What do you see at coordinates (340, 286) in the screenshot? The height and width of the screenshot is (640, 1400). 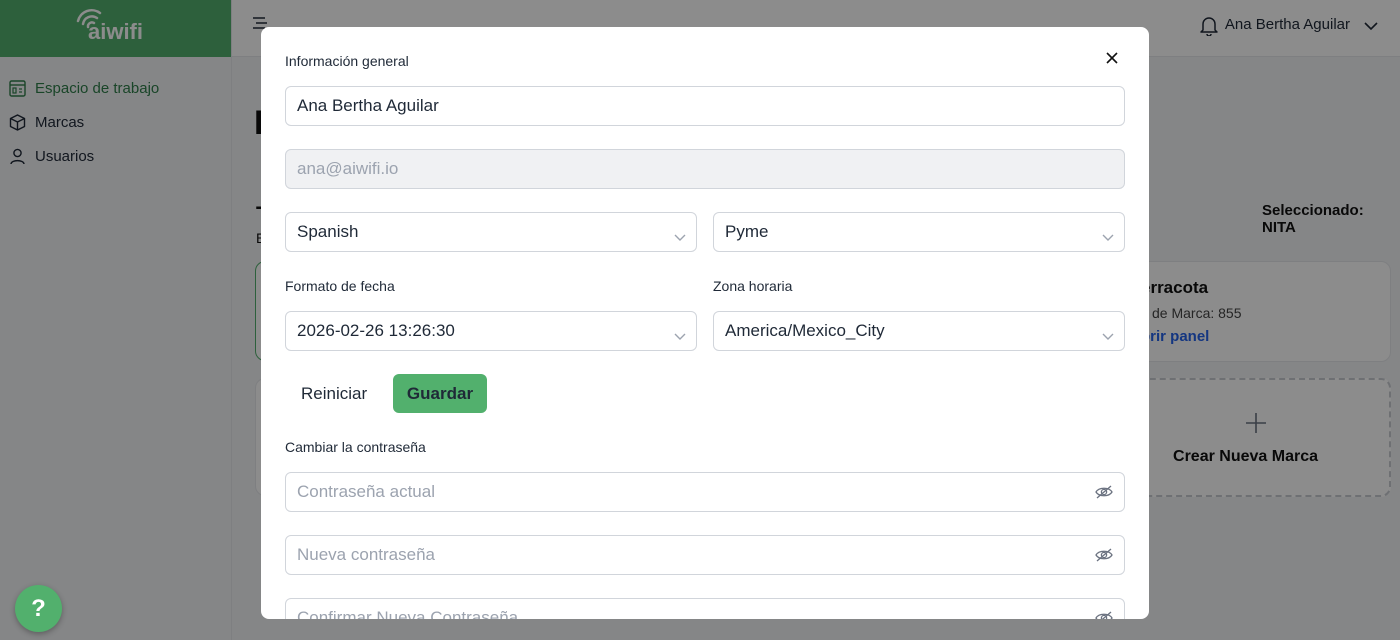 I see `date-format-label: Formato de fecha` at bounding box center [340, 286].